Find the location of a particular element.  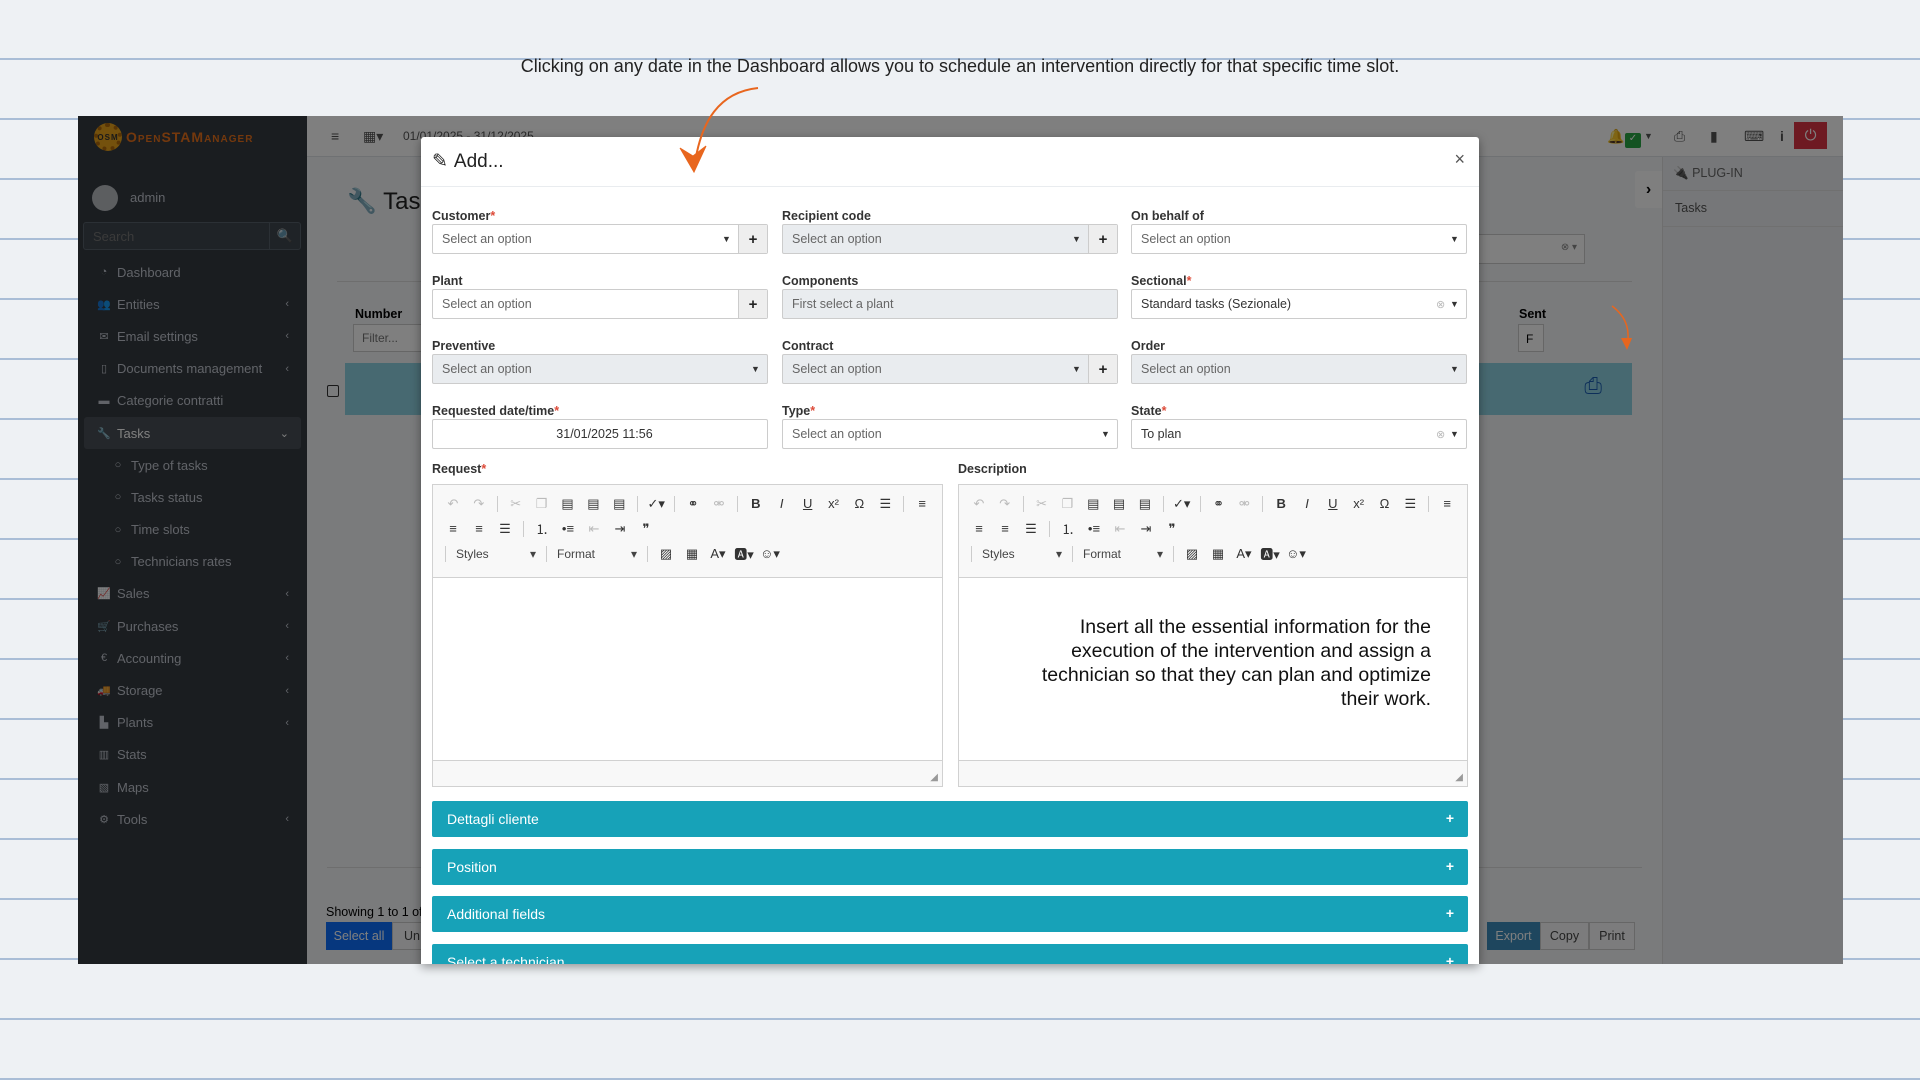

annotation-arrows is located at coordinates (1155, 218).